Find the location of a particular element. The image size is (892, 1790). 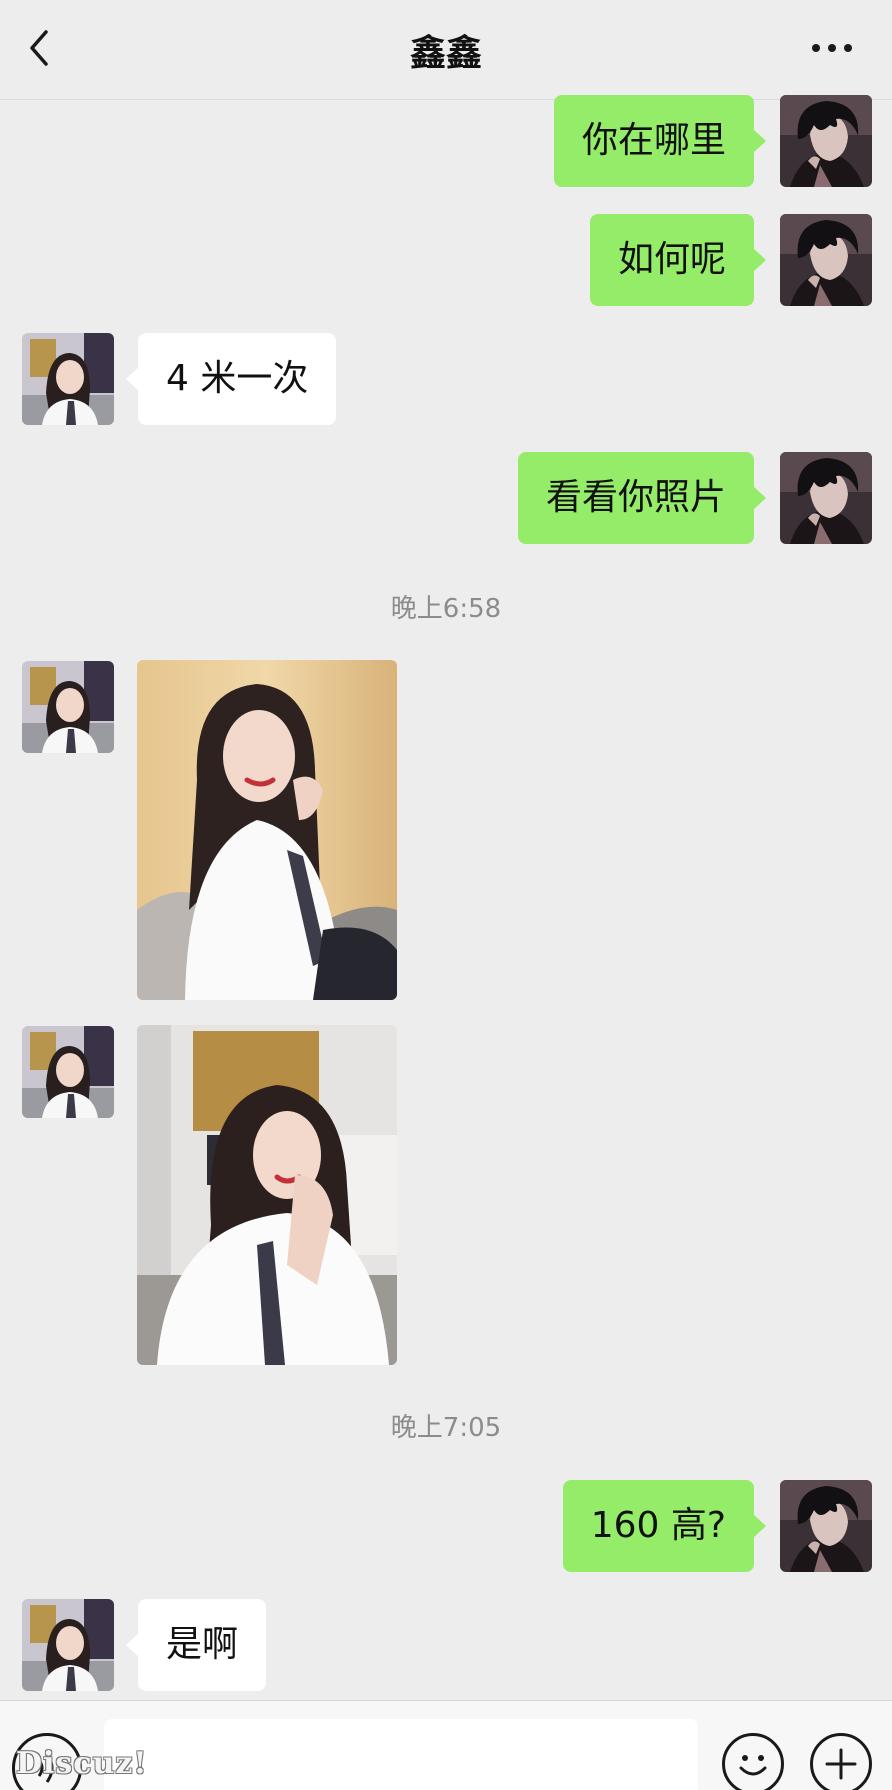

outgoing-message-bubble: 160 高? is located at coordinates (664, 1526).